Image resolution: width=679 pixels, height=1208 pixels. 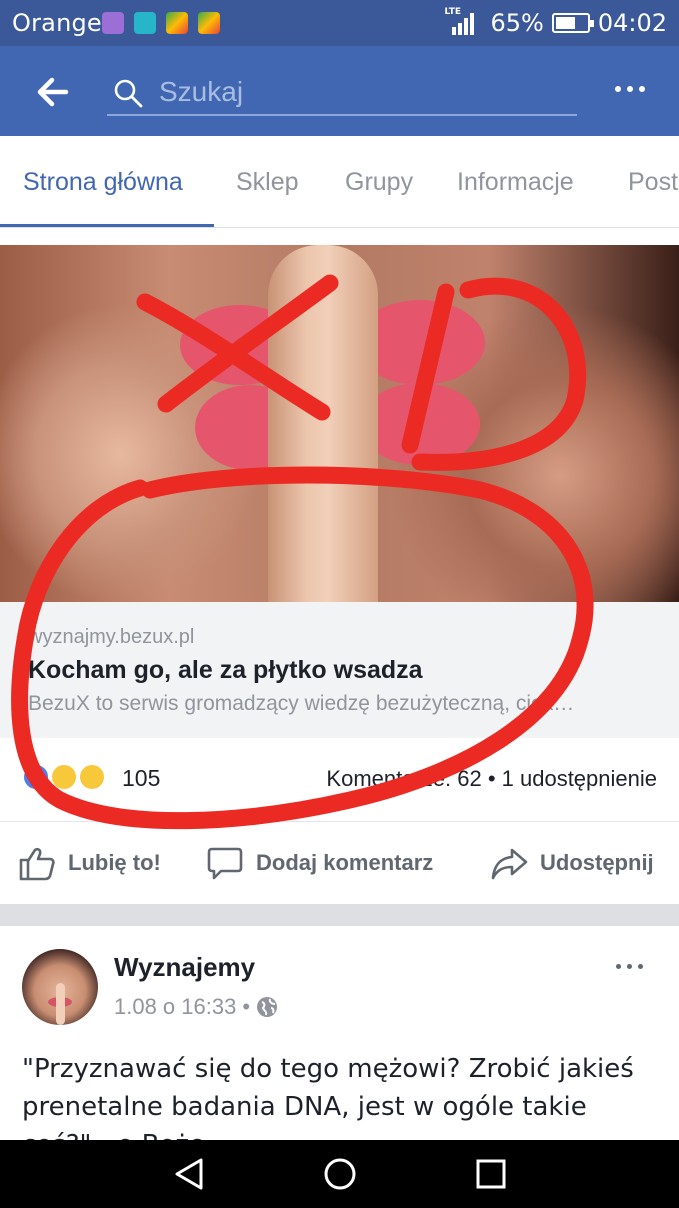 What do you see at coordinates (37, 864) in the screenshot?
I see `thumbs-up-icon` at bounding box center [37, 864].